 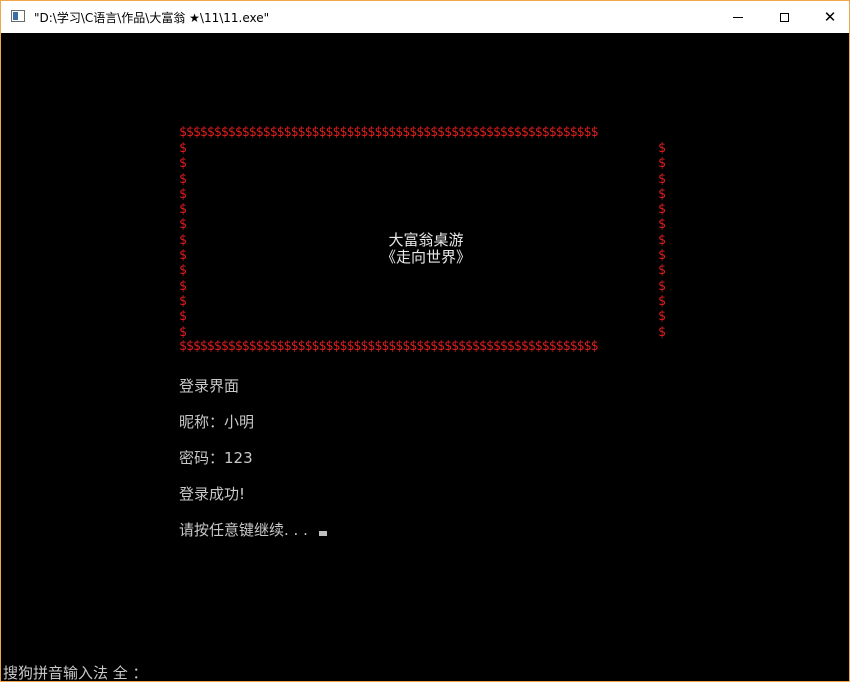 What do you see at coordinates (212, 494) in the screenshot?
I see `login-success-line: 登录成功!` at bounding box center [212, 494].